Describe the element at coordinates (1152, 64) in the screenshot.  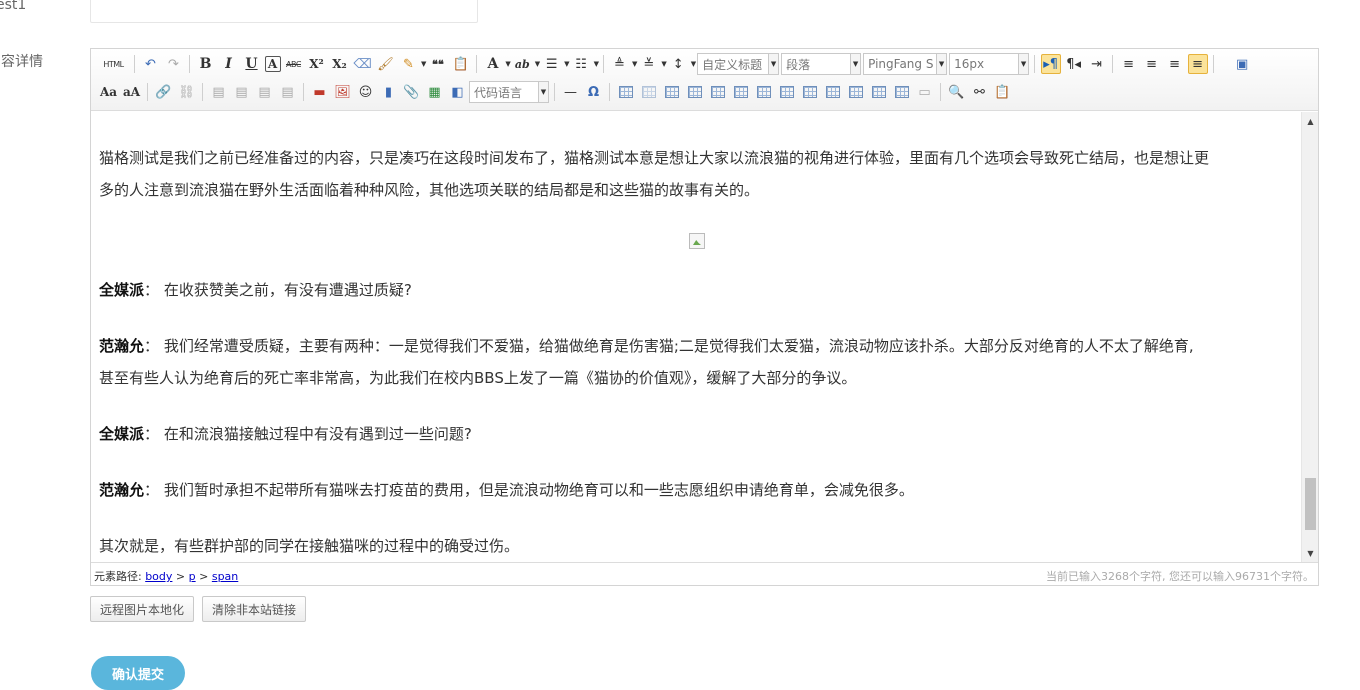
I see `align-center-icon: ≡` at that location.